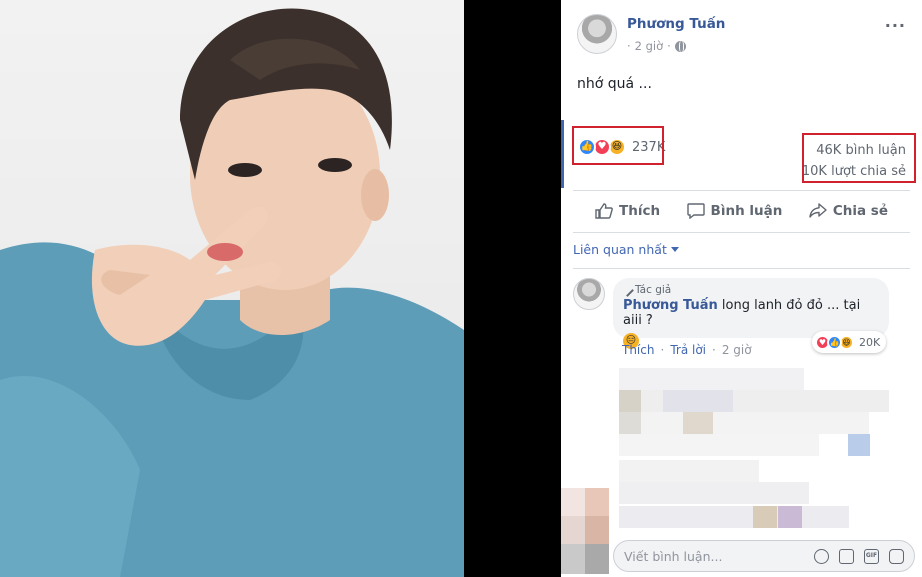 The image size is (922, 577). I want to click on accent-bar, so click(562, 154).